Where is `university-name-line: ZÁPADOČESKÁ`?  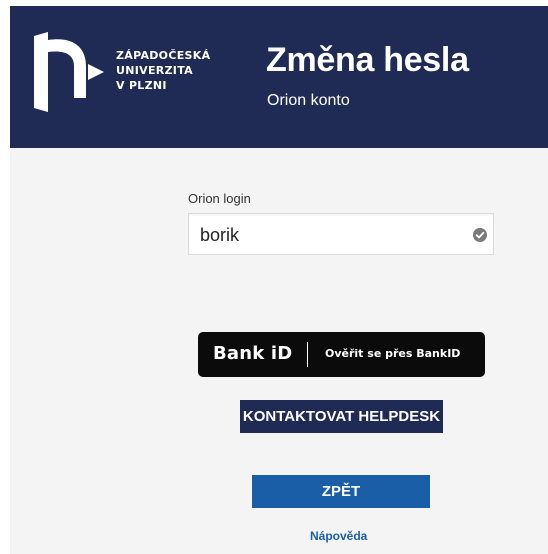
university-name-line: ZÁPADOČESKÁ is located at coordinates (163, 55).